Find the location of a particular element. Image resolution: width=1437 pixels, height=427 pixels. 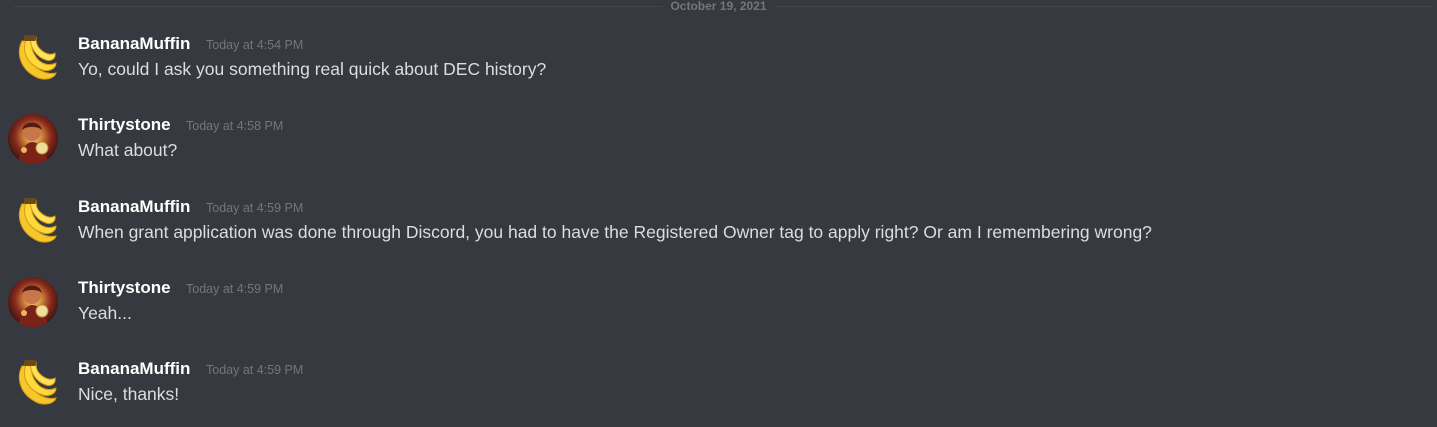

message: Thirtystone Today at 4:58 PM What about? is located at coordinates (718, 145).